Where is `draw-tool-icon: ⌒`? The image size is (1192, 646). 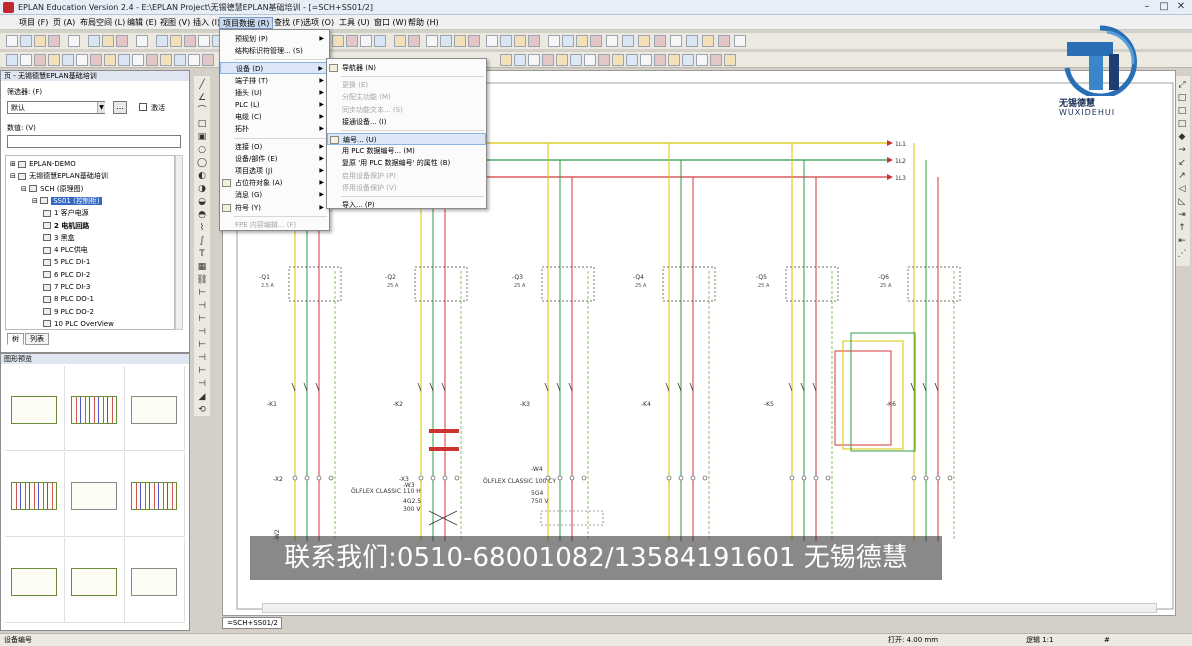
draw-tool-icon: ⌒ is located at coordinates (202, 111).